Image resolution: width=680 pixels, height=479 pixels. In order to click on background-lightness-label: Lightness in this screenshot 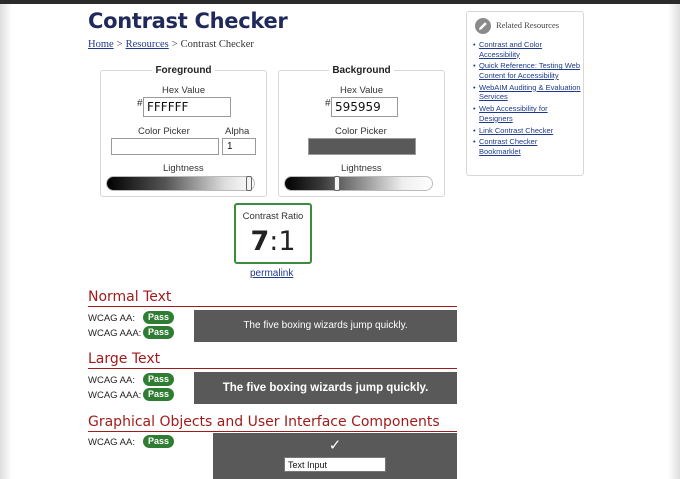, I will do `click(361, 168)`.